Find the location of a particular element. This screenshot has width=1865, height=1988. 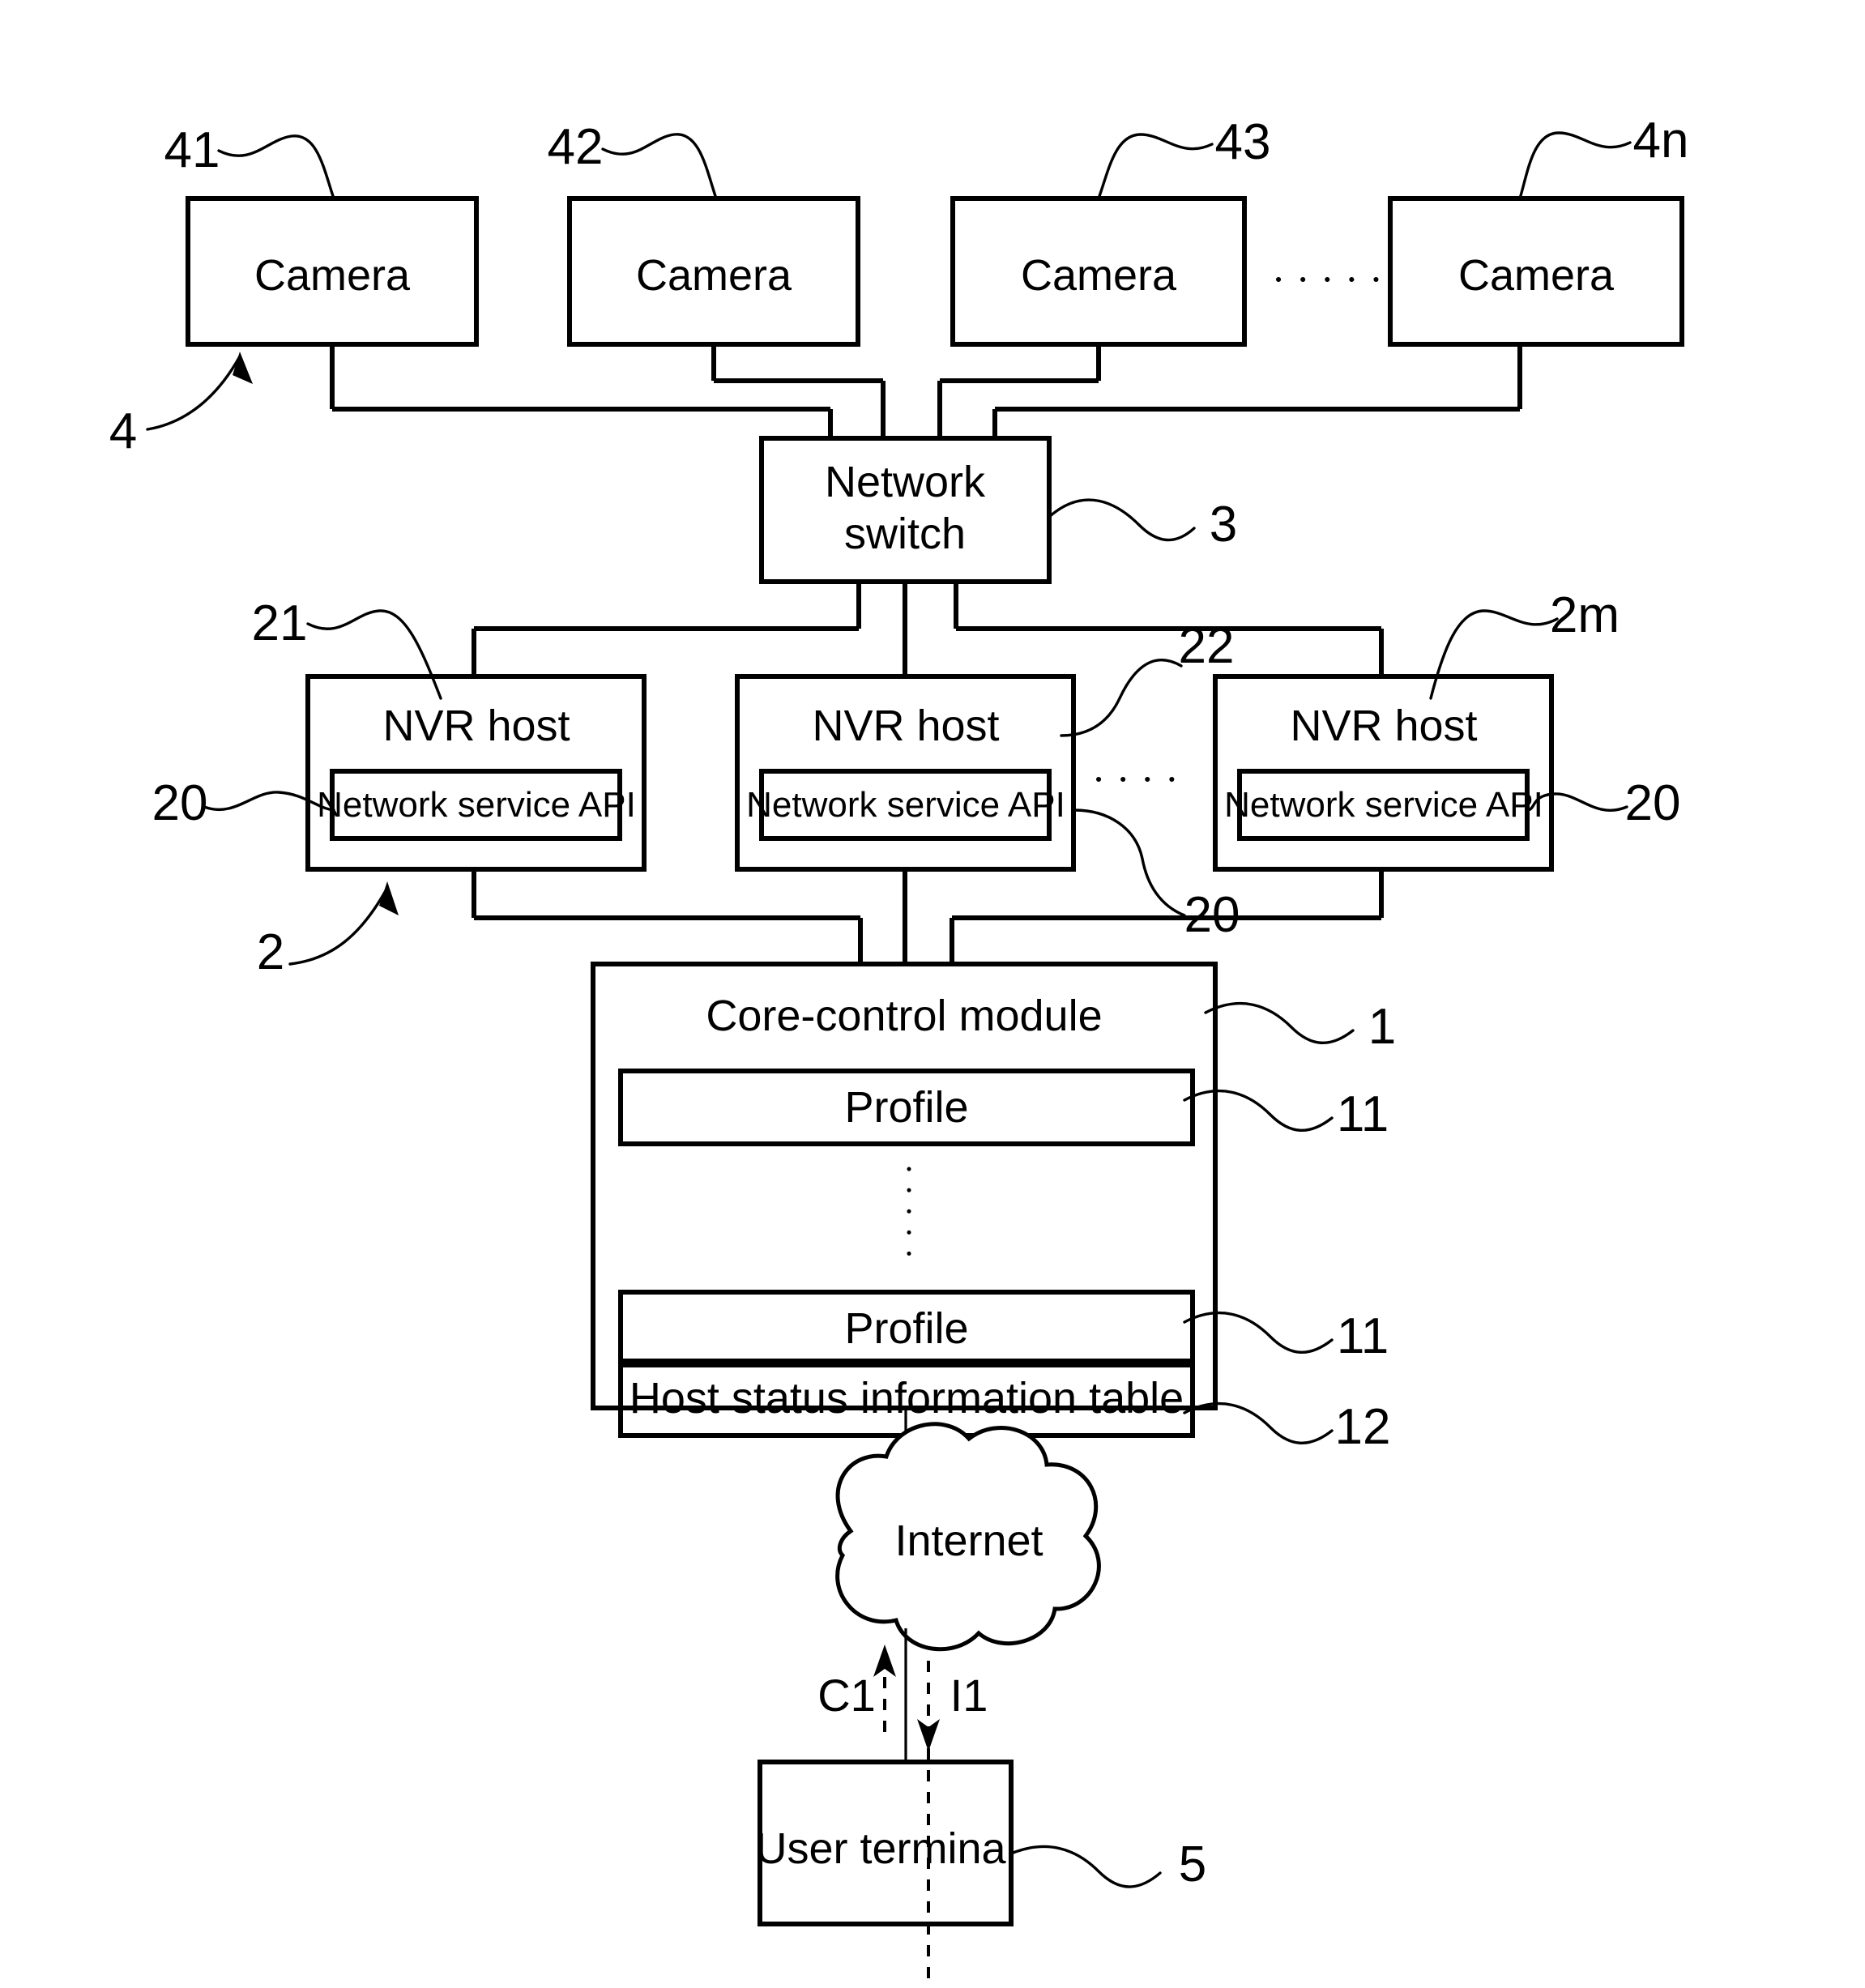

camera-3-node: Camera is located at coordinates (1098, 271).